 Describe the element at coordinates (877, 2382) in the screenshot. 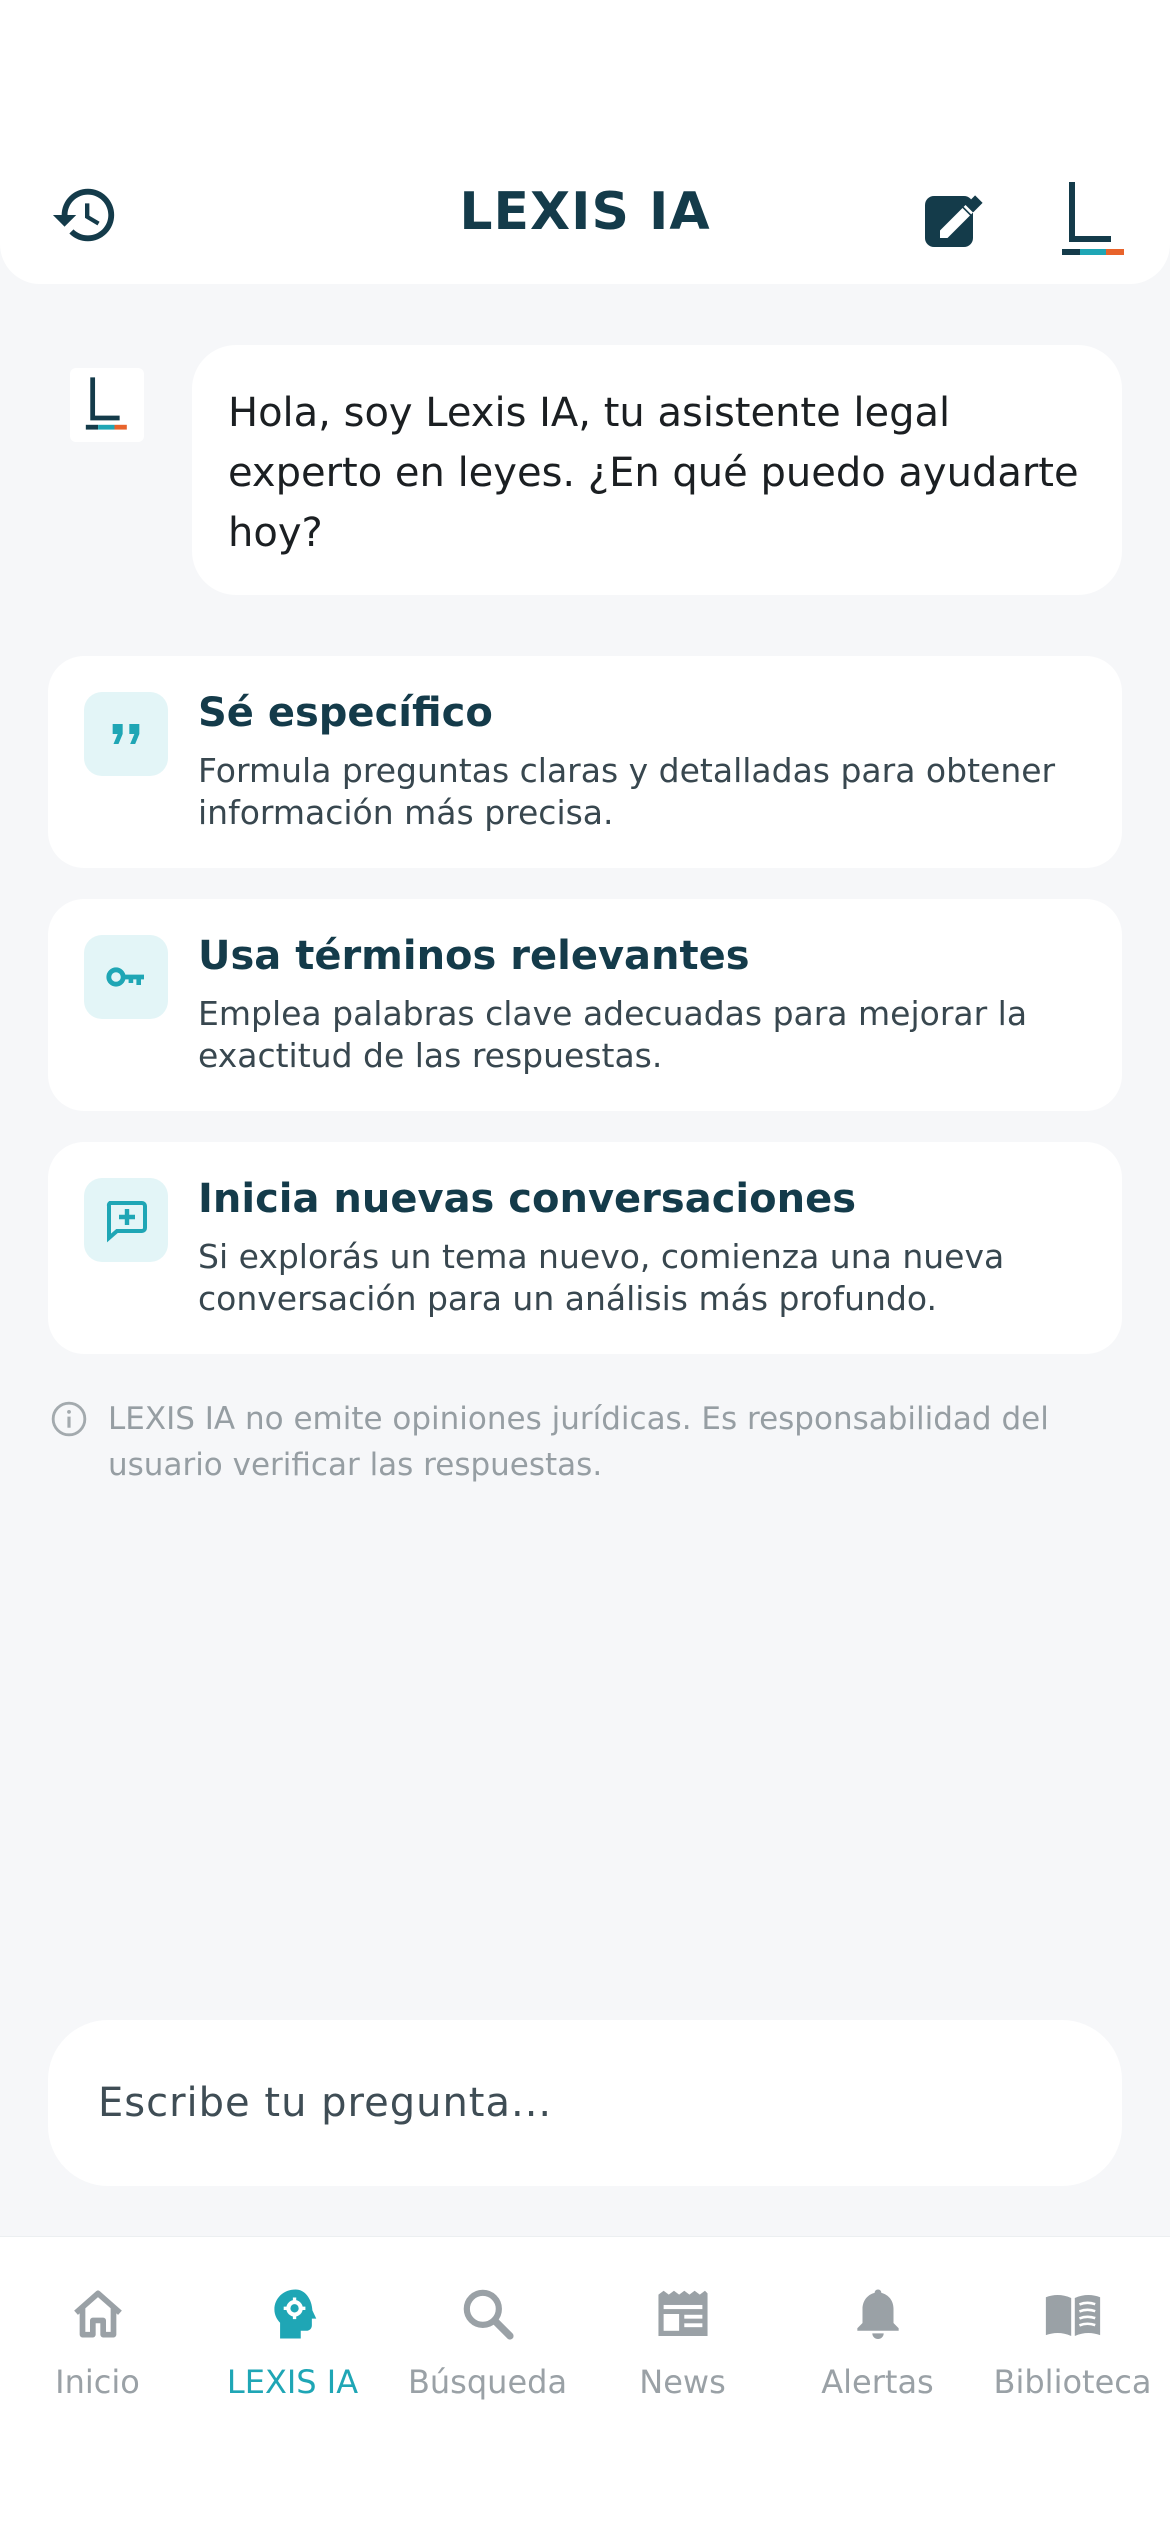

I see `nav-label: Alertas` at that location.